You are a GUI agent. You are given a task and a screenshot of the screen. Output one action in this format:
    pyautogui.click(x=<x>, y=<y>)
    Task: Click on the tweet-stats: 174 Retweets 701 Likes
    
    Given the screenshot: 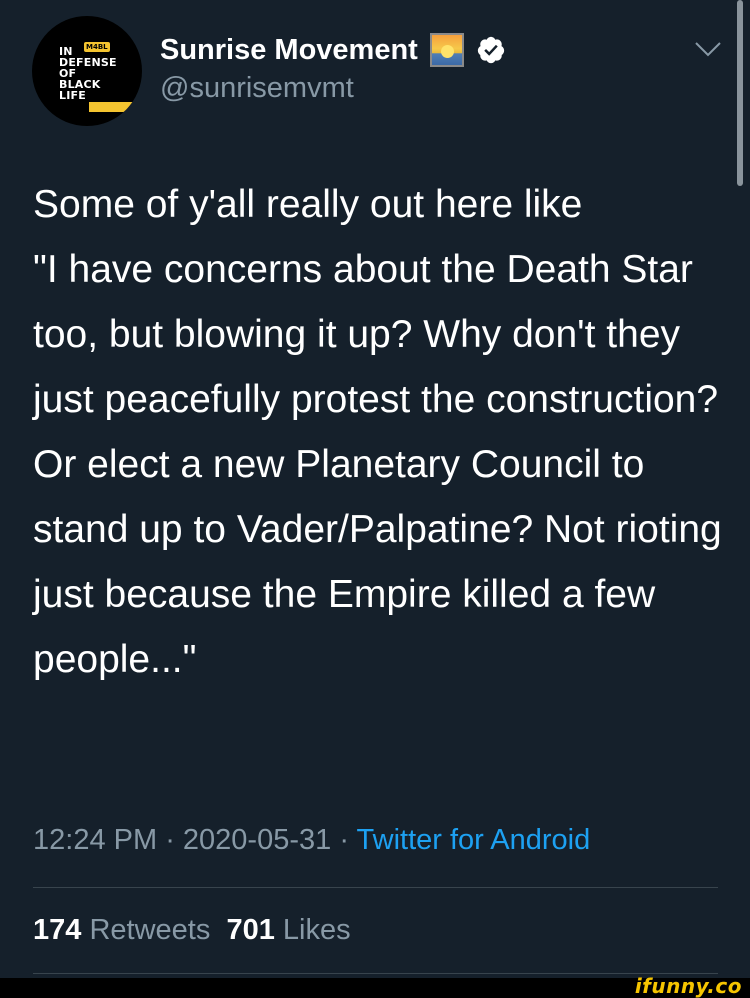 What is the action you would take?
    pyautogui.click(x=192, y=930)
    